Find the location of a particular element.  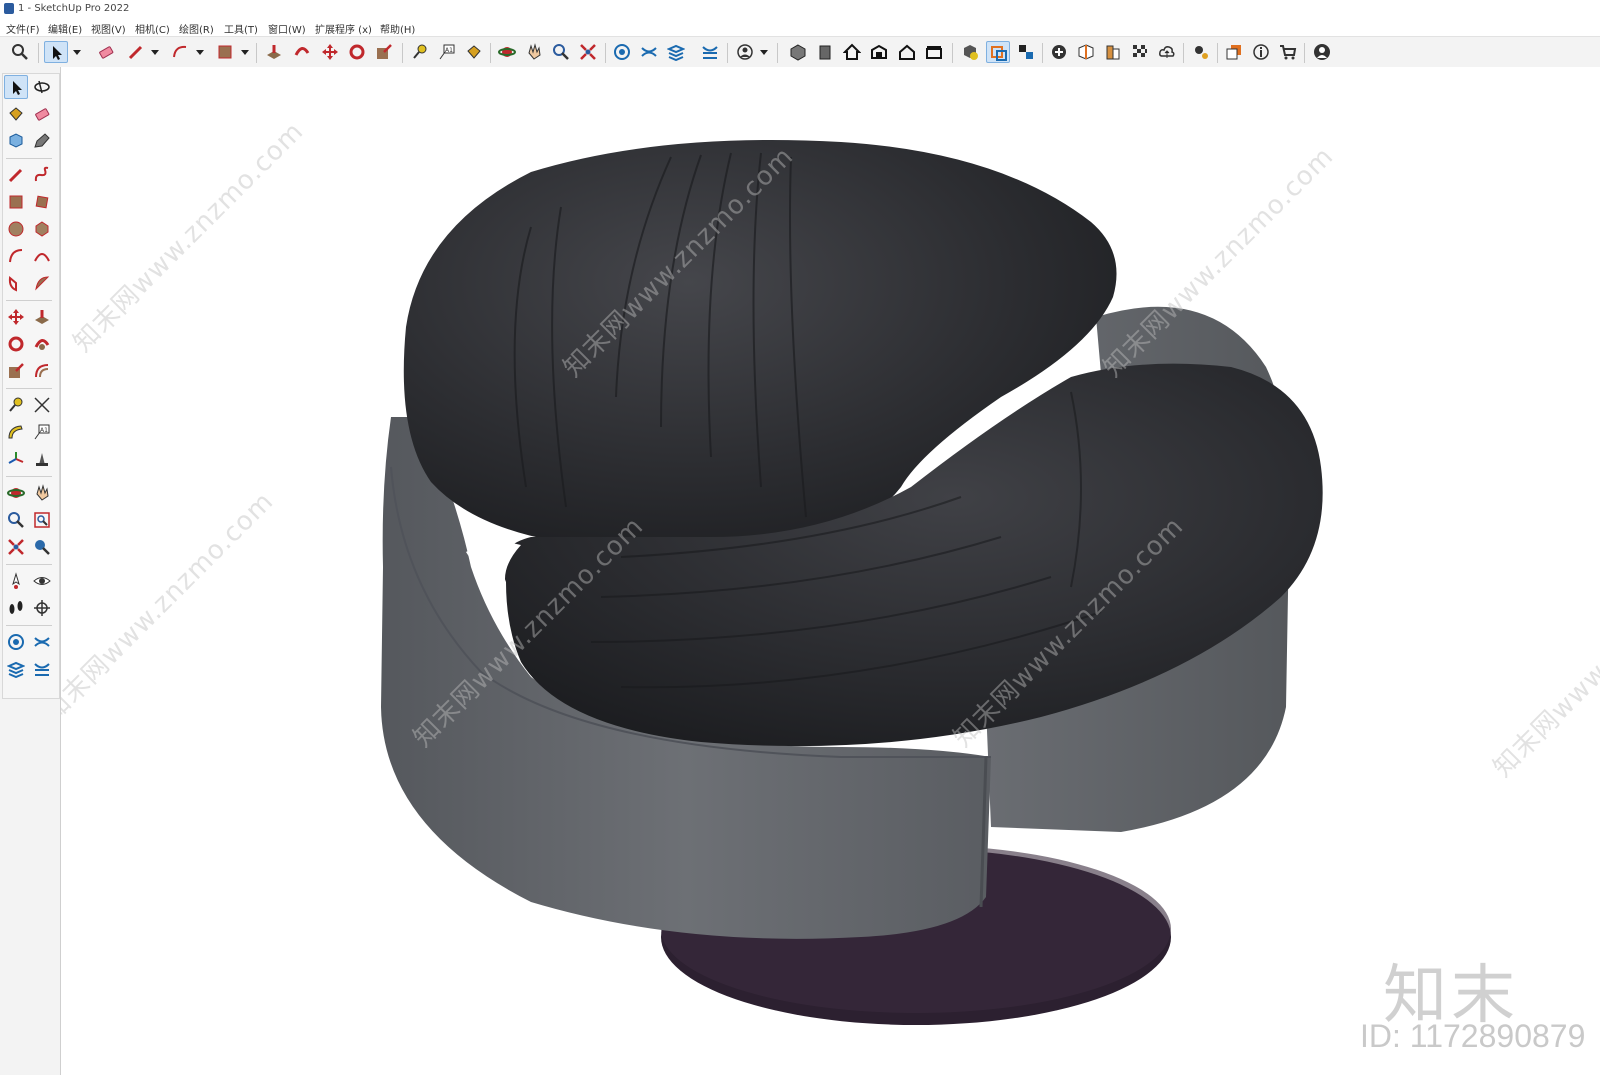

iso-view-icon is located at coordinates (798, 52).